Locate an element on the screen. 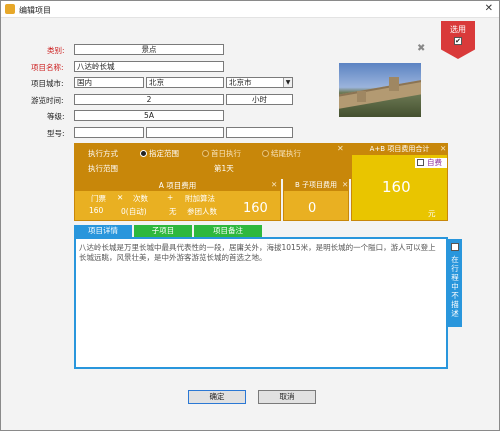  photo-tower is located at coordinates (394, 84).